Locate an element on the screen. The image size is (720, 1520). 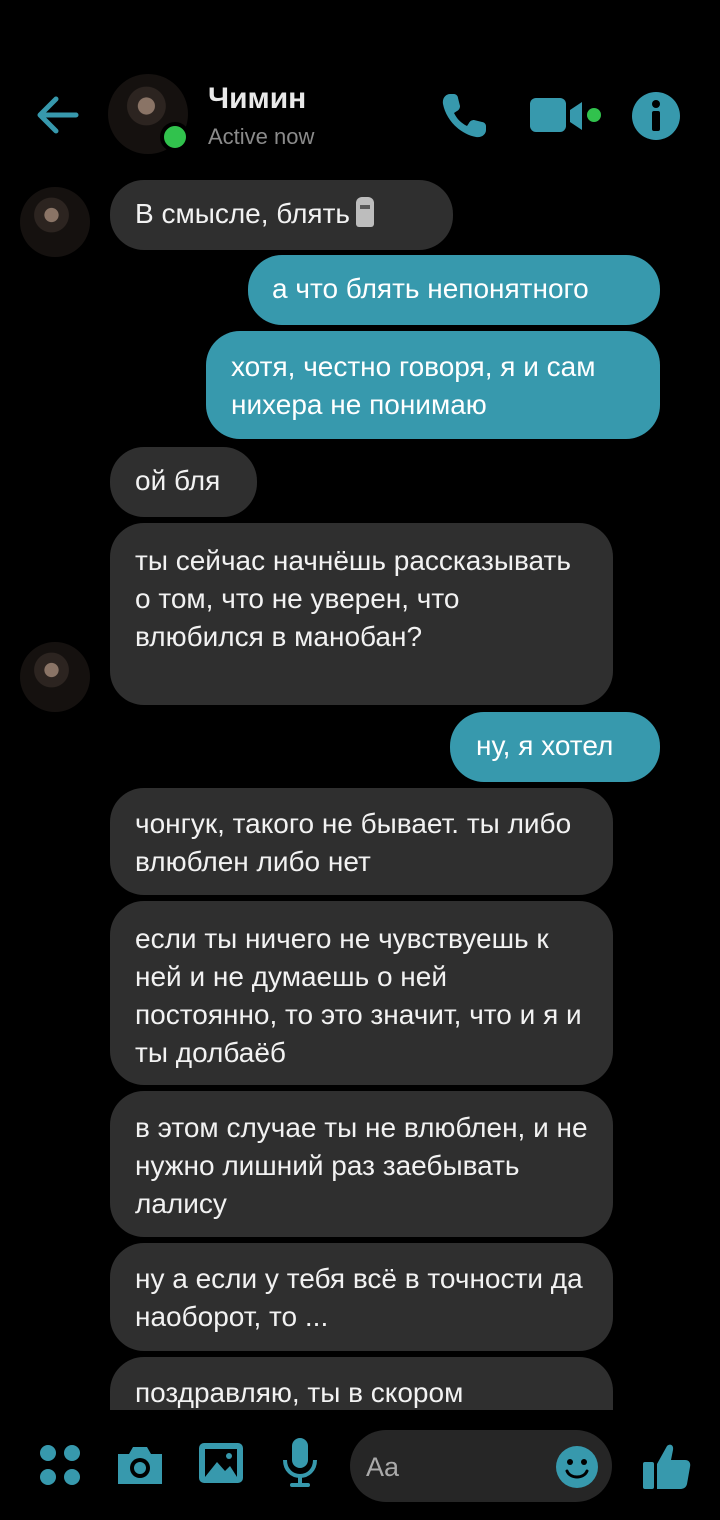
message-bubble-incoming: В смысле, блять is located at coordinates (281, 215).